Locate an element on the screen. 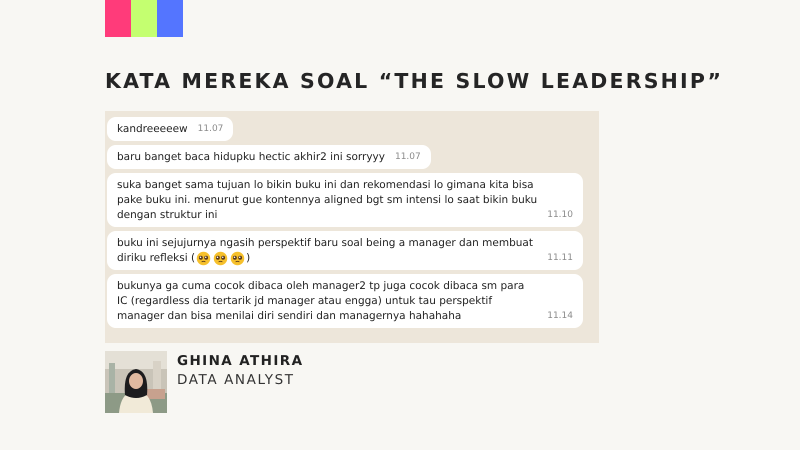 The height and width of the screenshot is (450, 800). message-text: bukunya ga cuma cocok dibaca oleh manager2 tp juga cocok dibaca sm para IC (regardless dia tertarik jd manager atau engga) untuk tau perspektif manager dan bisa menilai diri sendiri dan managernya hahahaha is located at coordinates (321, 301).